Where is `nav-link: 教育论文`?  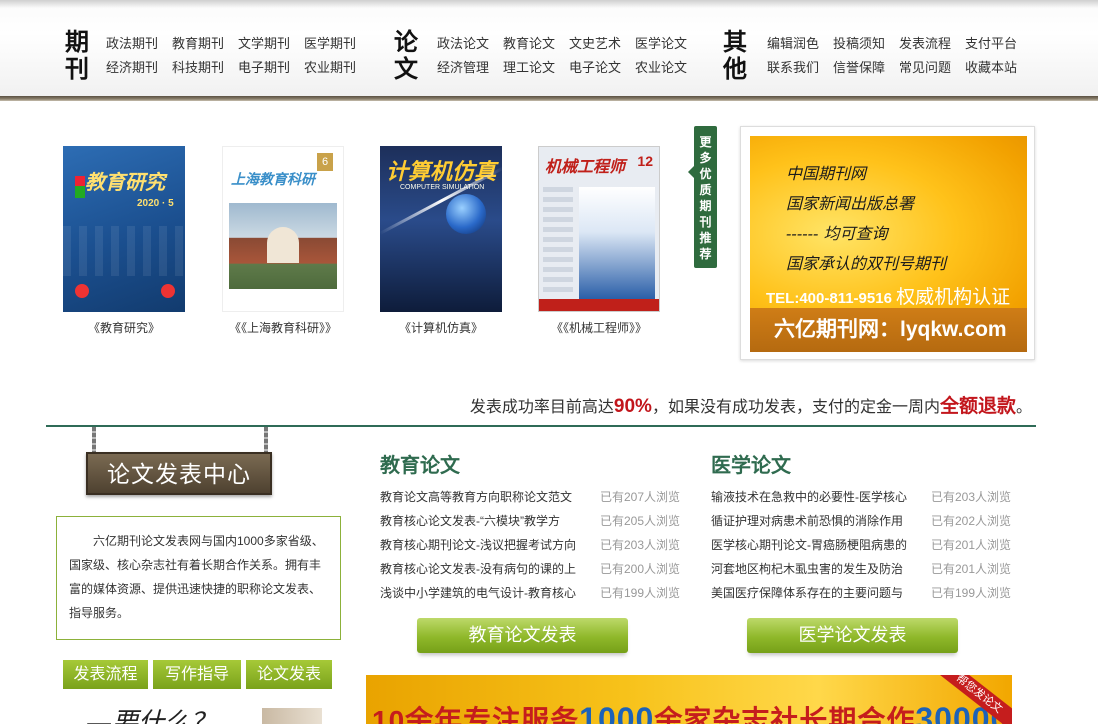 nav-link: 教育论文 is located at coordinates (536, 42).